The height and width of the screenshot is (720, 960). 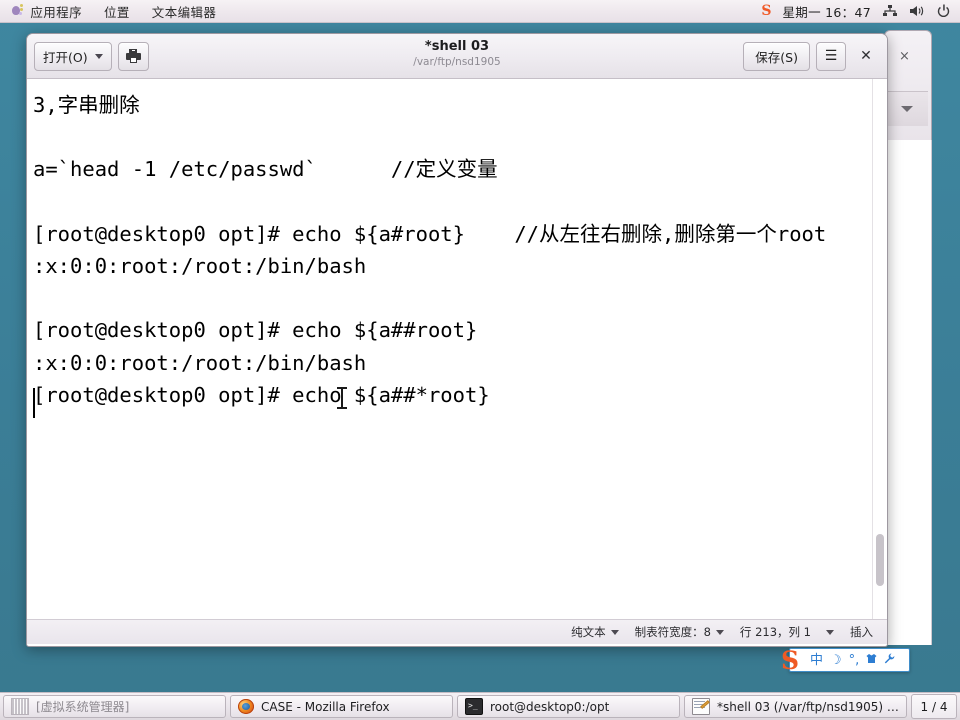 What do you see at coordinates (907, 108) in the screenshot?
I see `background-window-dropdown-icon` at bounding box center [907, 108].